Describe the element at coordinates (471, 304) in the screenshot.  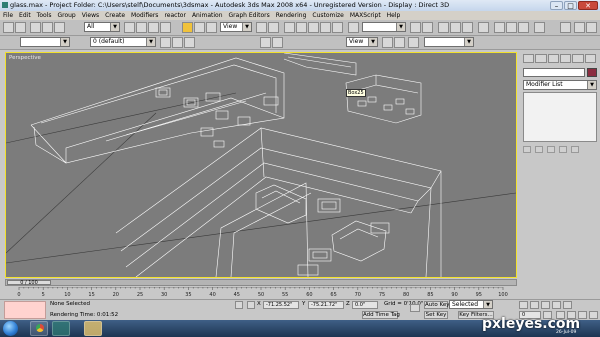
I see `key-mode-dropdown: Selected ▼` at that location.